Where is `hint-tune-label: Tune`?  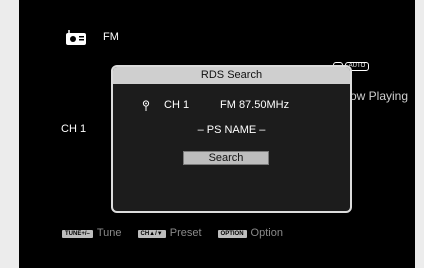 hint-tune-label: Tune is located at coordinates (109, 233).